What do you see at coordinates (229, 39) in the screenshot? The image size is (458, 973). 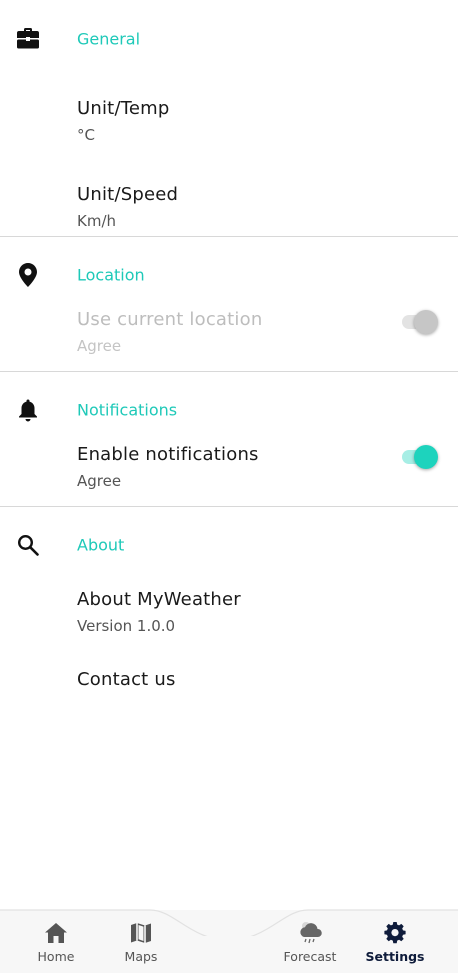 I see `general-header: General` at bounding box center [229, 39].